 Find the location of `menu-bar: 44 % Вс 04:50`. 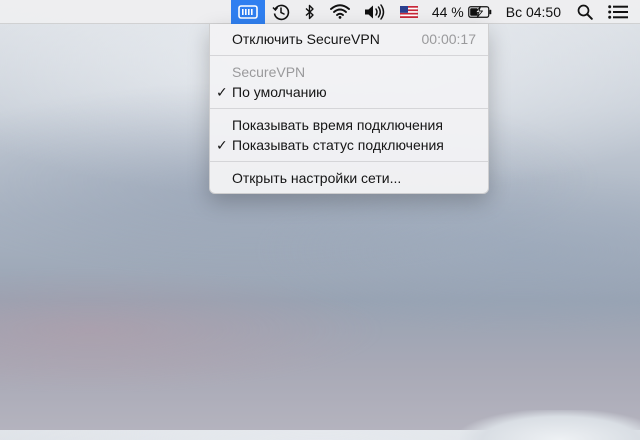

menu-bar: 44 % Вс 04:50 is located at coordinates (320, 12).